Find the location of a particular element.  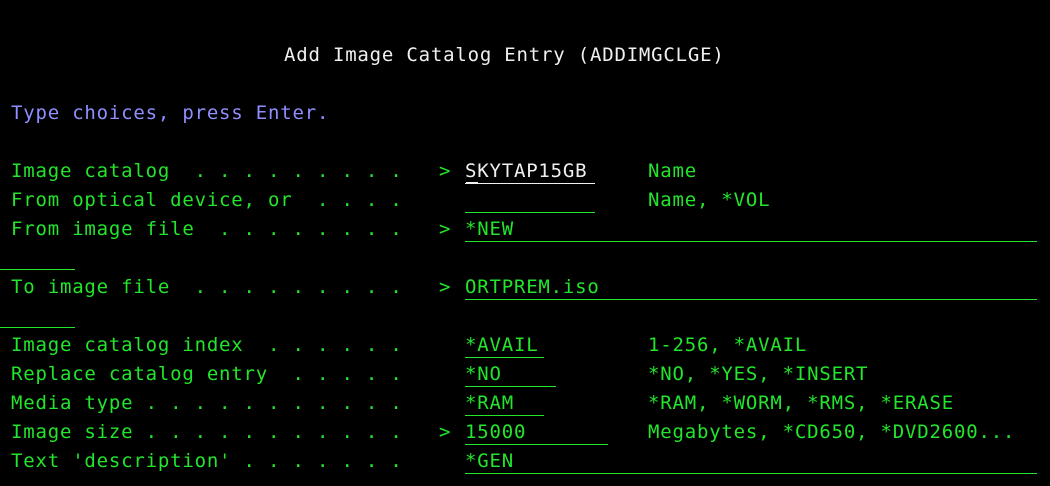

media-type-field: *RAM is located at coordinates (504, 403).